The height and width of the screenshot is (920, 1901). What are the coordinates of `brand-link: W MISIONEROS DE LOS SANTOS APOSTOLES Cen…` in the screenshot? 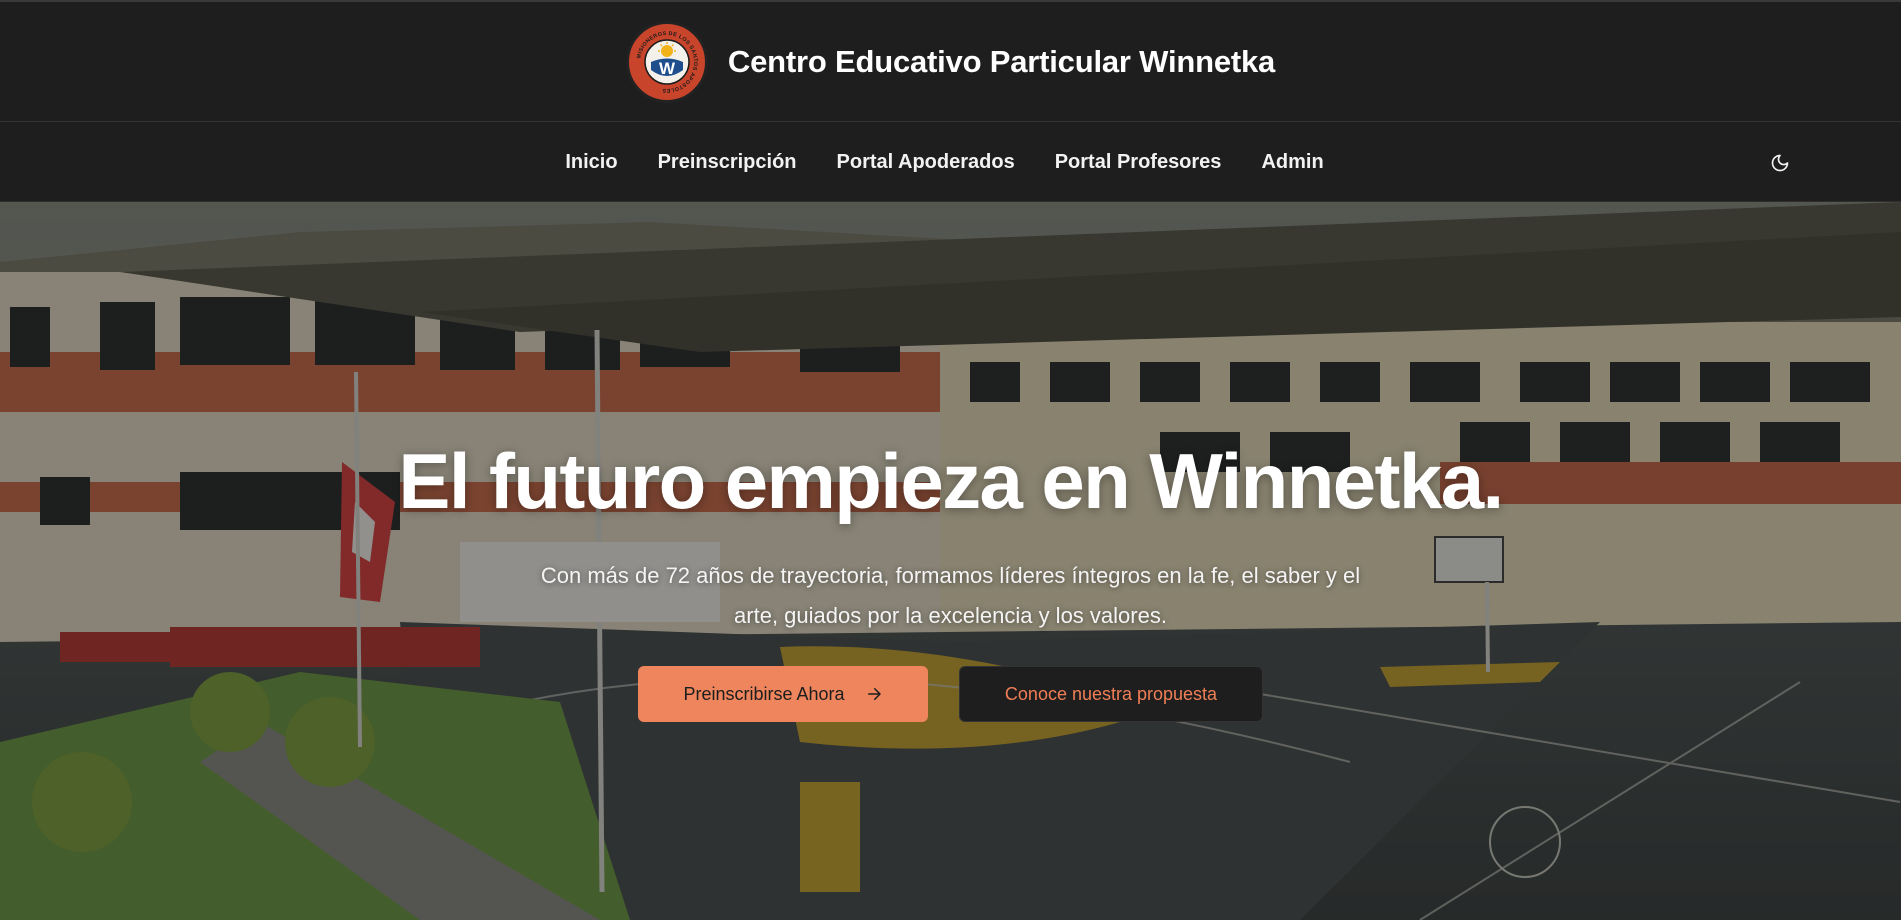 It's located at (950, 61).